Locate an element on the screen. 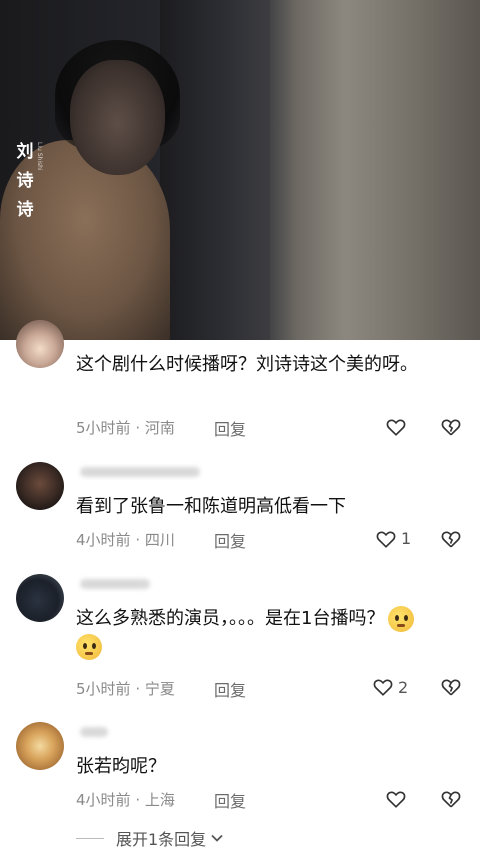 This screenshot has width=480, height=853. comment-meta: 4小时前 · 四川 is located at coordinates (125, 539).